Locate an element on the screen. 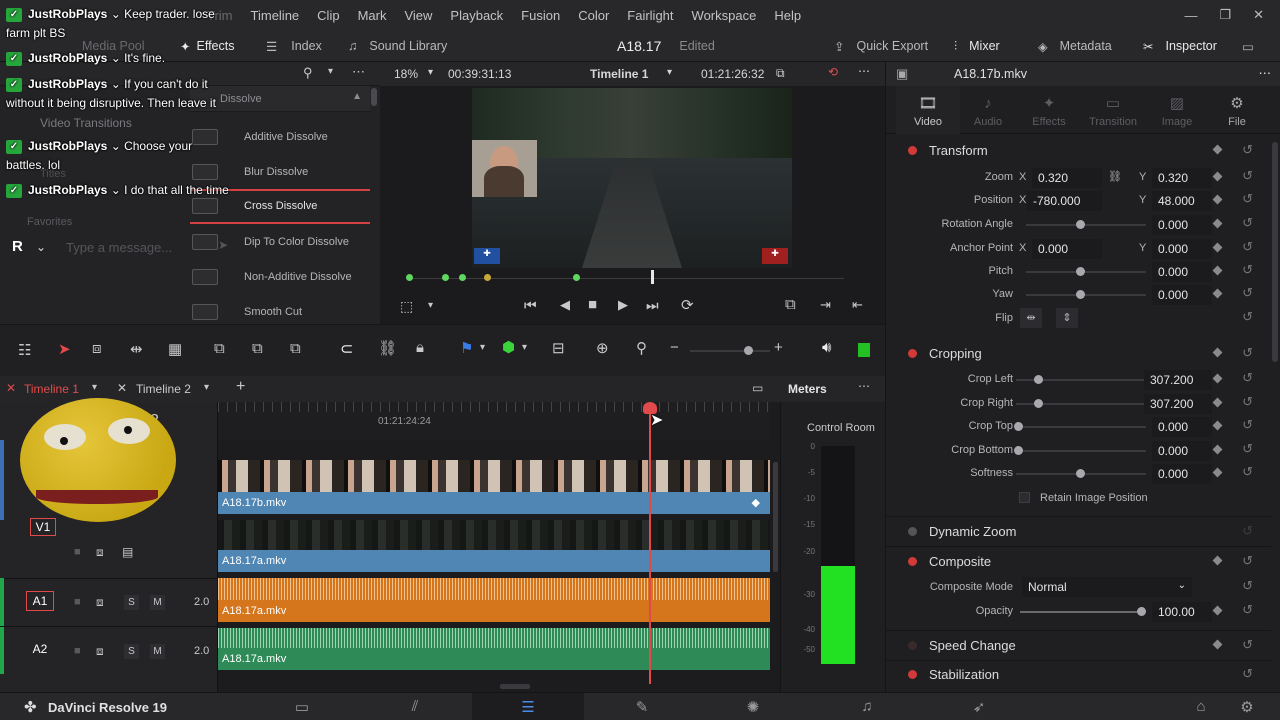  viewer-options-icon: ⧉ is located at coordinates (780, 73).